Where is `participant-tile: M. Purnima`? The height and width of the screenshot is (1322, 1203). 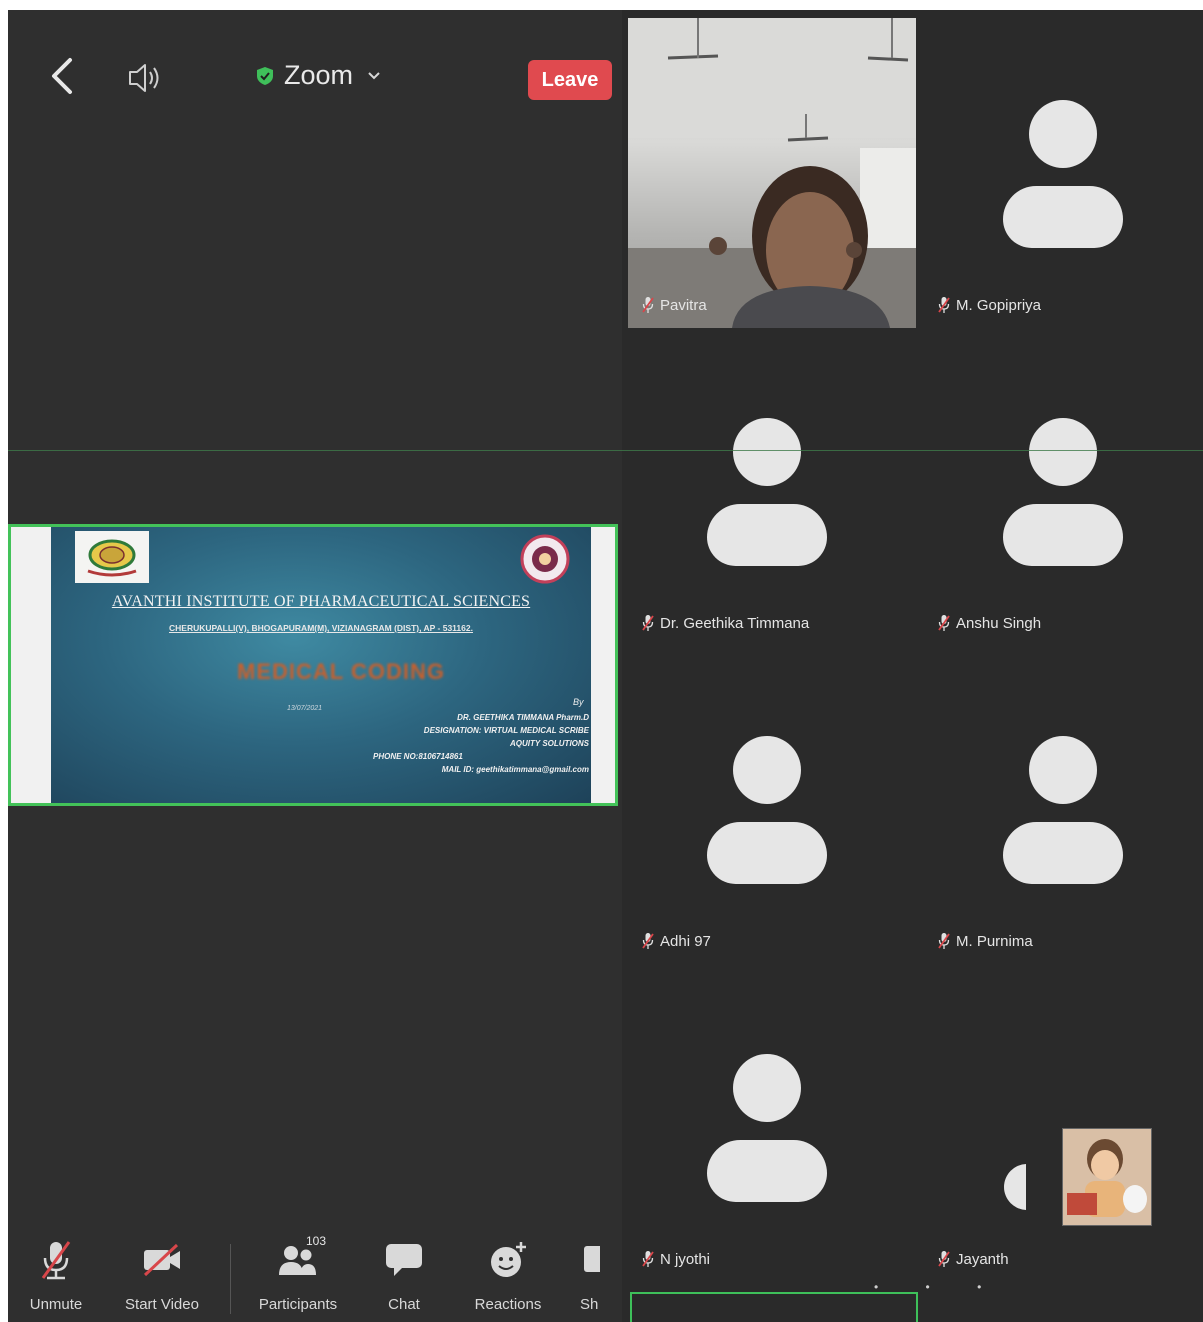
participant-tile: M. Purnima is located at coordinates (1060, 805).